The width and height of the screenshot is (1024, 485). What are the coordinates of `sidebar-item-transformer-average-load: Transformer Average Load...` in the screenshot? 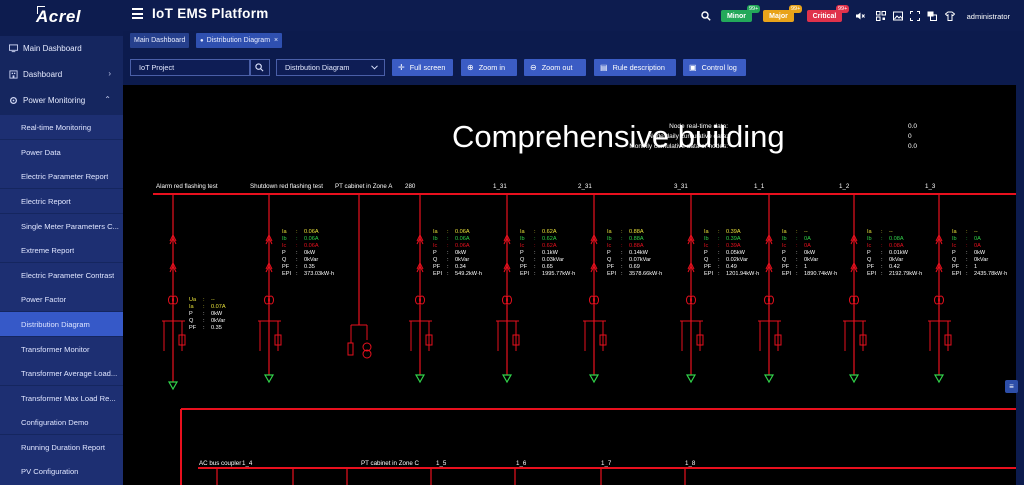 It's located at (61, 373).